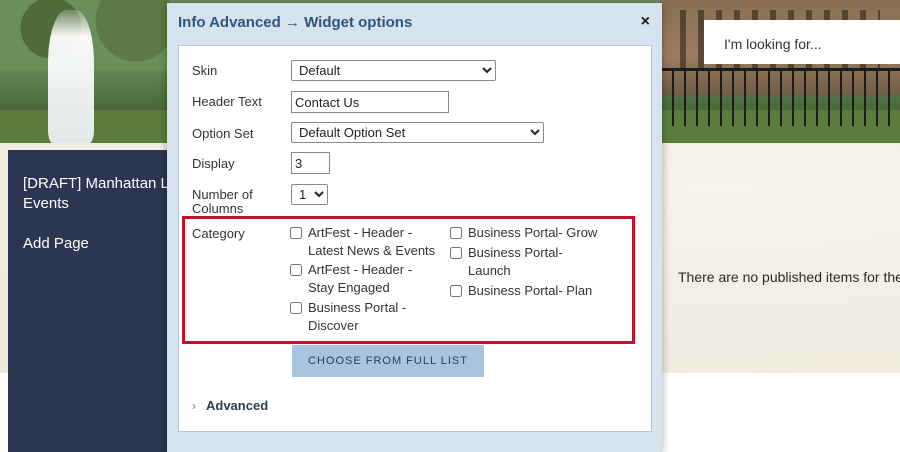 The height and width of the screenshot is (452, 900). What do you see at coordinates (530, 290) in the screenshot?
I see `category-checkbox-label: Business Portal- Plan` at bounding box center [530, 290].